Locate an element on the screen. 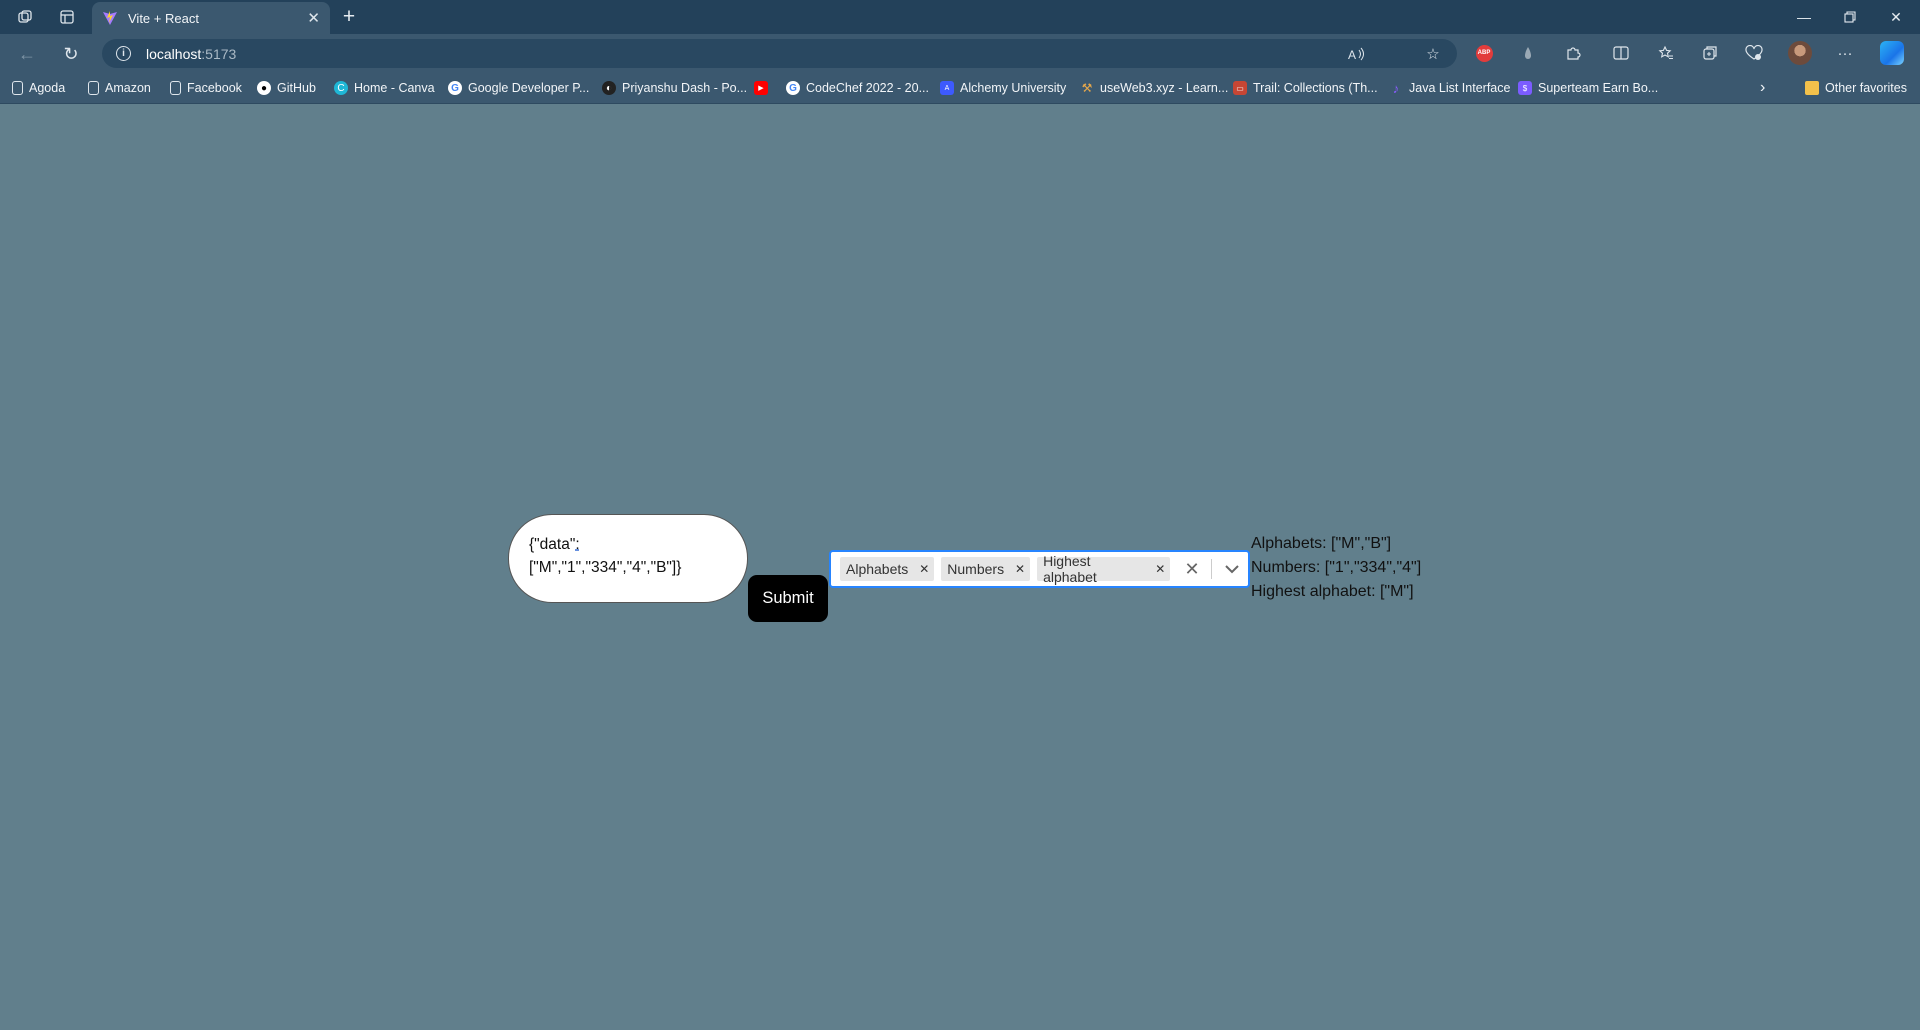  active-tab: Vite + React ✕ is located at coordinates (211, 18).